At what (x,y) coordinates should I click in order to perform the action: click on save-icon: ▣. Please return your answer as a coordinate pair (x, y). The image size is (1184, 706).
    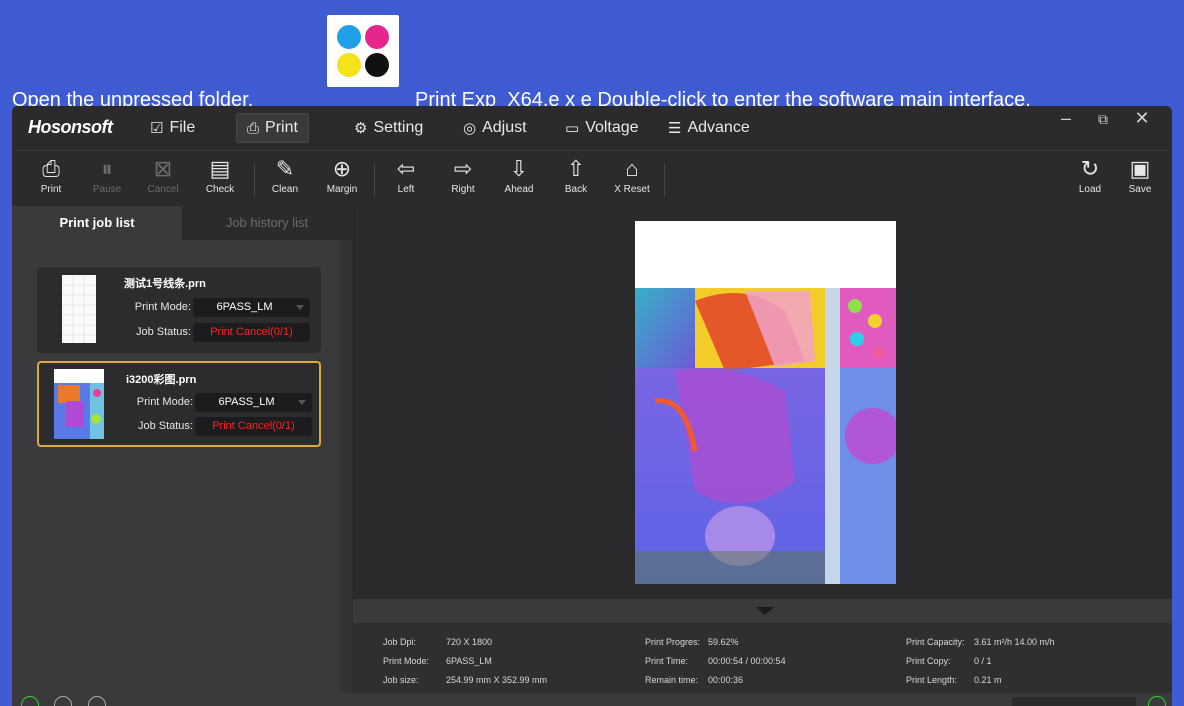
    Looking at the image, I should click on (1140, 168).